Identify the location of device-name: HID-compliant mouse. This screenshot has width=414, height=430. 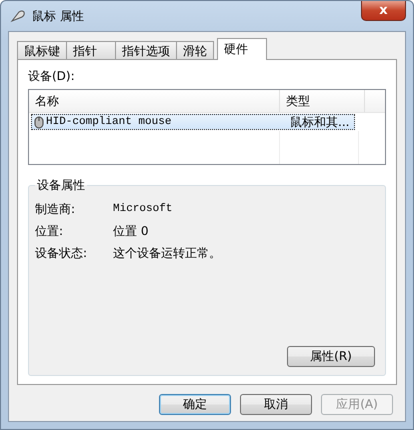
(109, 122).